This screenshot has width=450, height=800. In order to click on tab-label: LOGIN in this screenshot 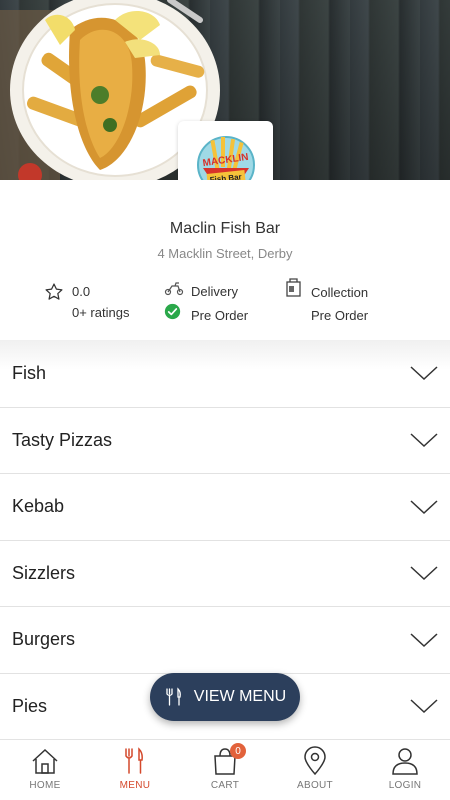, I will do `click(405, 785)`.